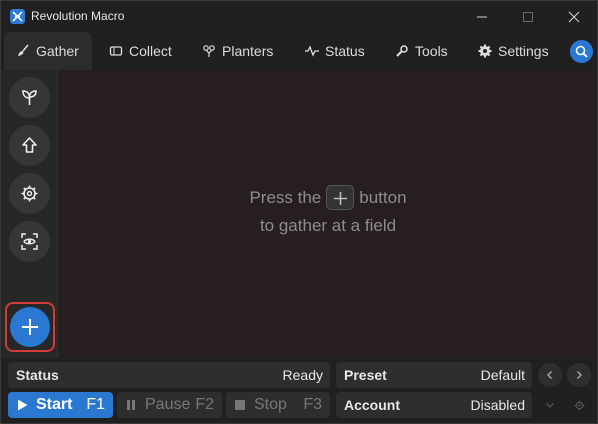 The height and width of the screenshot is (424, 598). What do you see at coordinates (502, 375) in the screenshot?
I see `preset-value: Default` at bounding box center [502, 375].